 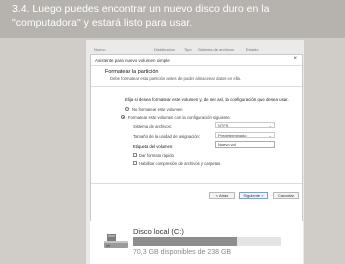 I want to click on allocation-label: Tamaño de la unidad de asignación:, so click(x=167, y=136).